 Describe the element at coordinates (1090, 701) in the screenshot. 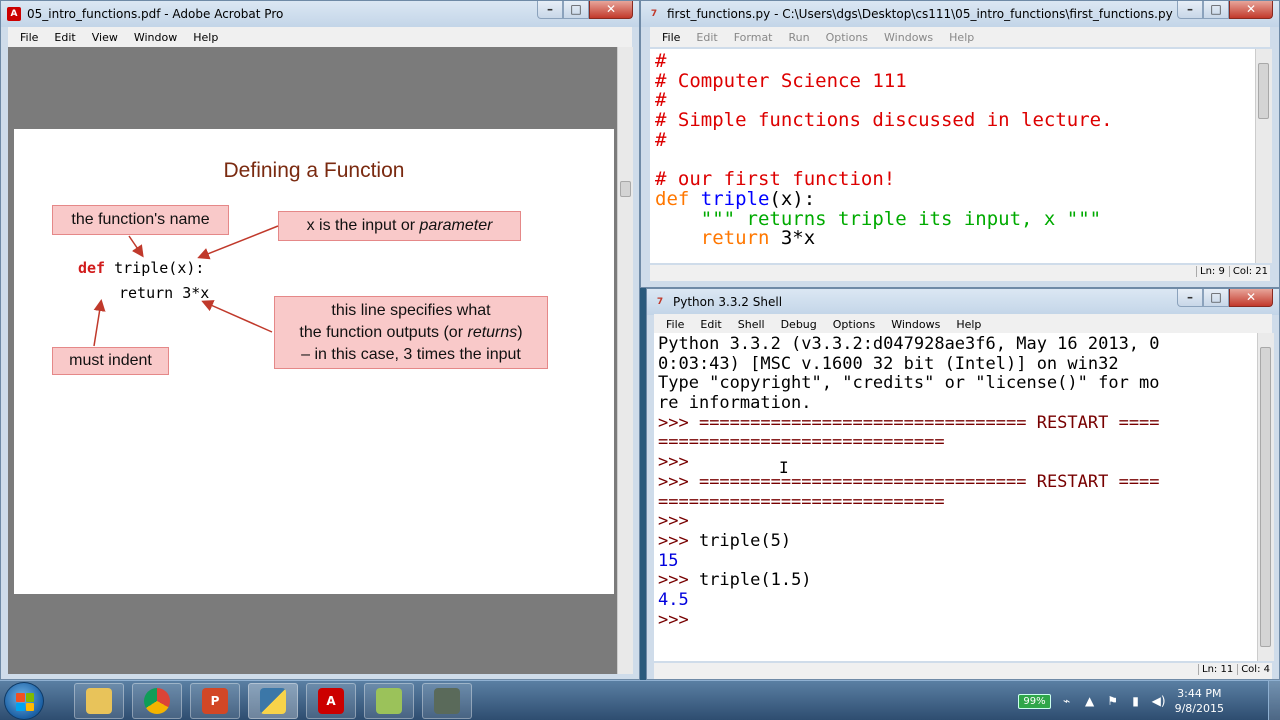

I see `show-hidden-icons-chevron-icon: ▲` at that location.